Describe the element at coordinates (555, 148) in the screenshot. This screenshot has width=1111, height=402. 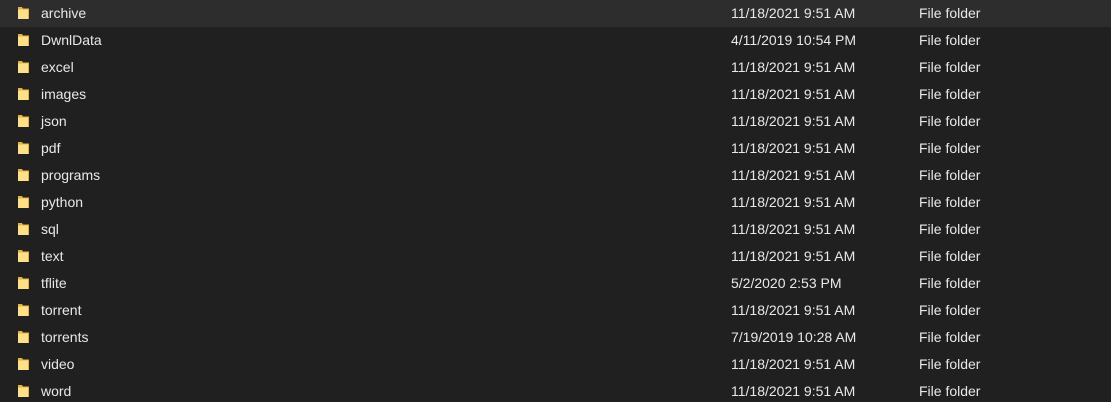
I see `file-row: pdf 11/18/2021 9:51 AM File folder` at that location.